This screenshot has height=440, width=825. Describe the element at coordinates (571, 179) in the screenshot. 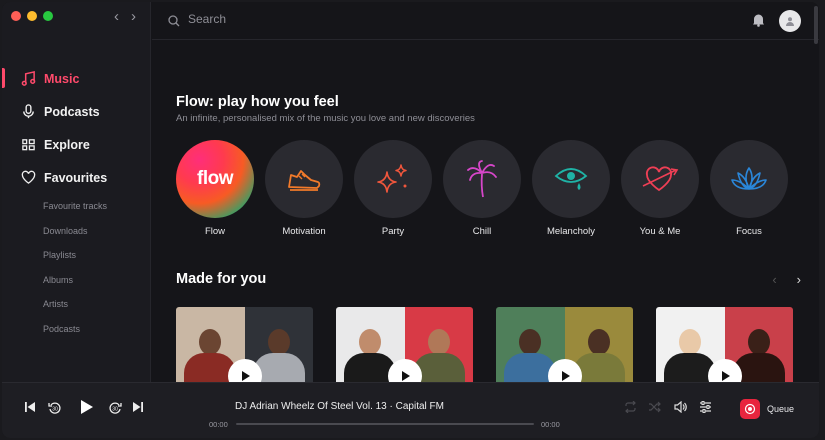

I see `crying-eye-icon` at that location.